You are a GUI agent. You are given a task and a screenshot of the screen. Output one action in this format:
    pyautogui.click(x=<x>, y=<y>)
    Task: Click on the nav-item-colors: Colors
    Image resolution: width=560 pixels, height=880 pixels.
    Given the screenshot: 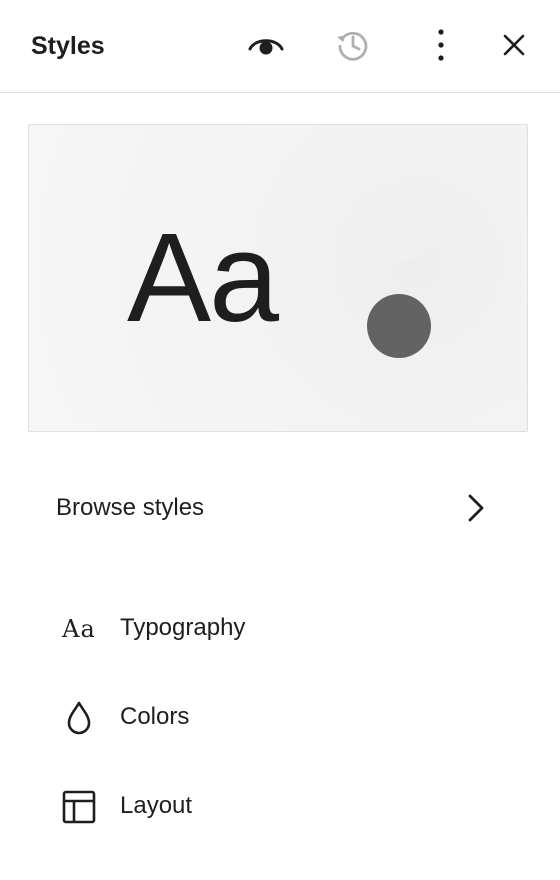 What is the action you would take?
    pyautogui.click(x=278, y=717)
    